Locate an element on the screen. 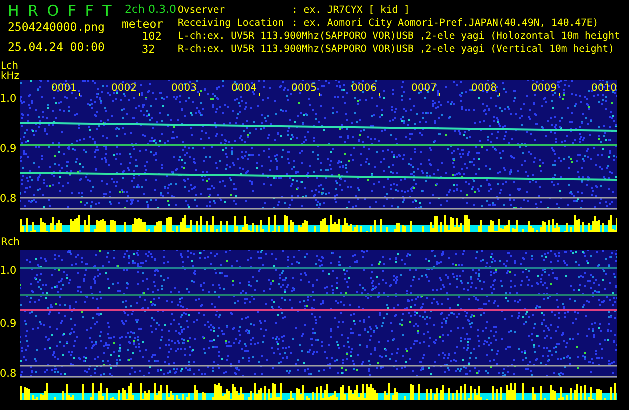 The height and width of the screenshot is (410, 629). time-label: 0007 is located at coordinates (424, 88).